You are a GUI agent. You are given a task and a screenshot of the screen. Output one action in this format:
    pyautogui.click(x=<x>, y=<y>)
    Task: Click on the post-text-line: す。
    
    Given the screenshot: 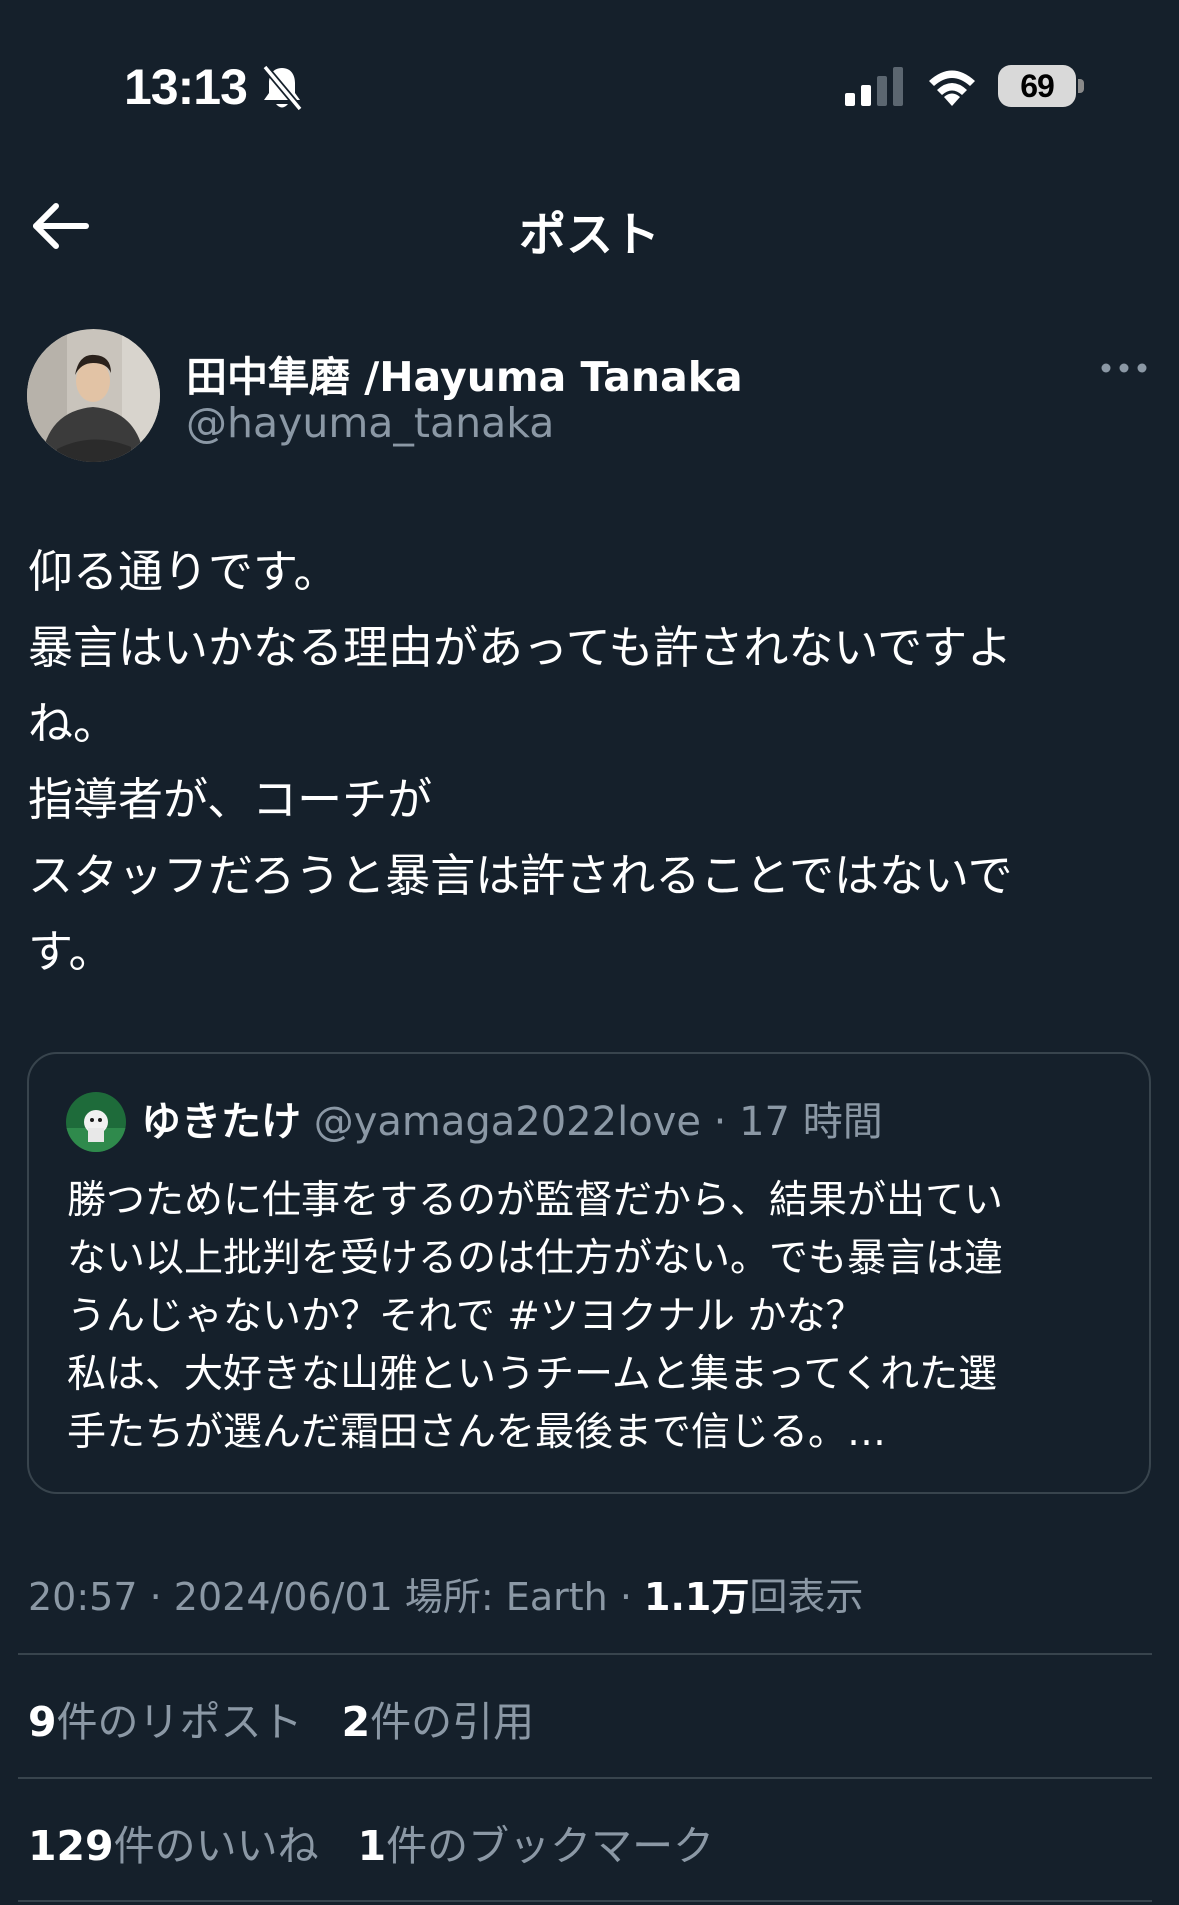 What is the action you would take?
    pyautogui.click(x=71, y=951)
    